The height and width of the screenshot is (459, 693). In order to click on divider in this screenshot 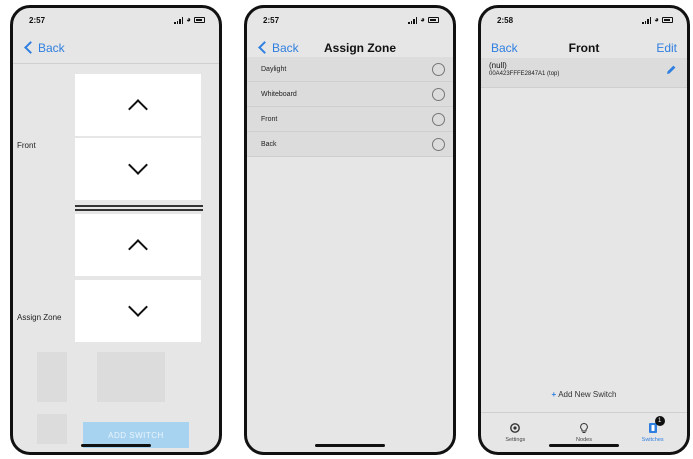, I will do `click(139, 208)`.